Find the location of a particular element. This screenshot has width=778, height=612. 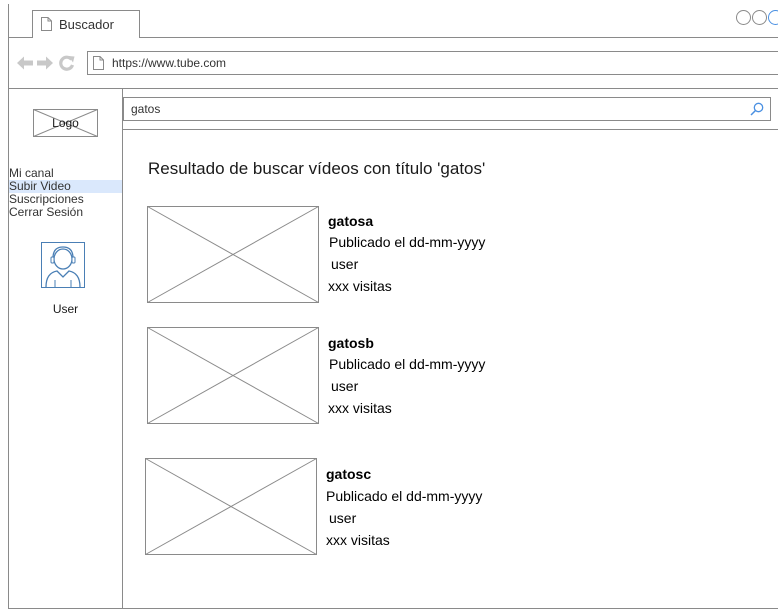

tab-strip: Buscador is located at coordinates (393, 21).